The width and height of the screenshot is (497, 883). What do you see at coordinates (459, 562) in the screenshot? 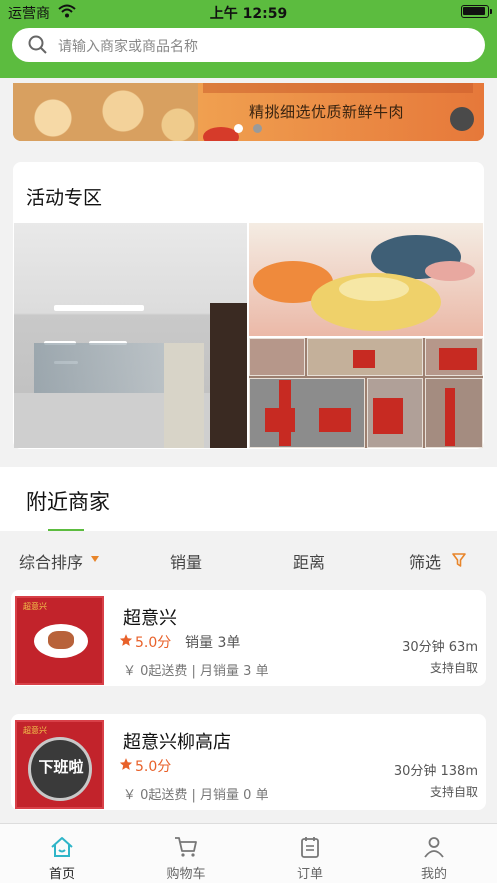
I see `funnel-icon` at bounding box center [459, 562].